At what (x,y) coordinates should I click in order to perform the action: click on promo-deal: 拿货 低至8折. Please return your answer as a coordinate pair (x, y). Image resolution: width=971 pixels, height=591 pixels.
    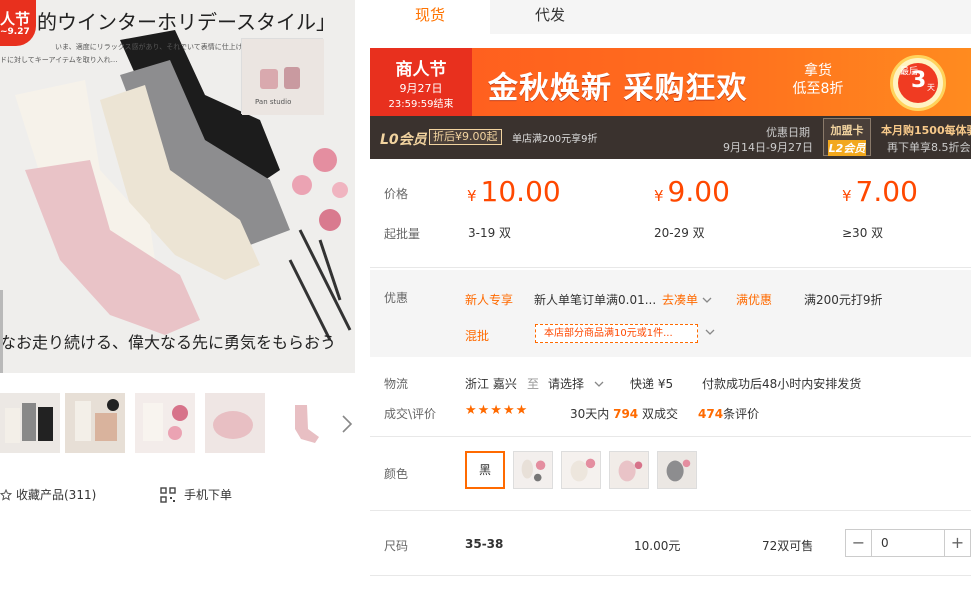
    Looking at the image, I should click on (818, 80).